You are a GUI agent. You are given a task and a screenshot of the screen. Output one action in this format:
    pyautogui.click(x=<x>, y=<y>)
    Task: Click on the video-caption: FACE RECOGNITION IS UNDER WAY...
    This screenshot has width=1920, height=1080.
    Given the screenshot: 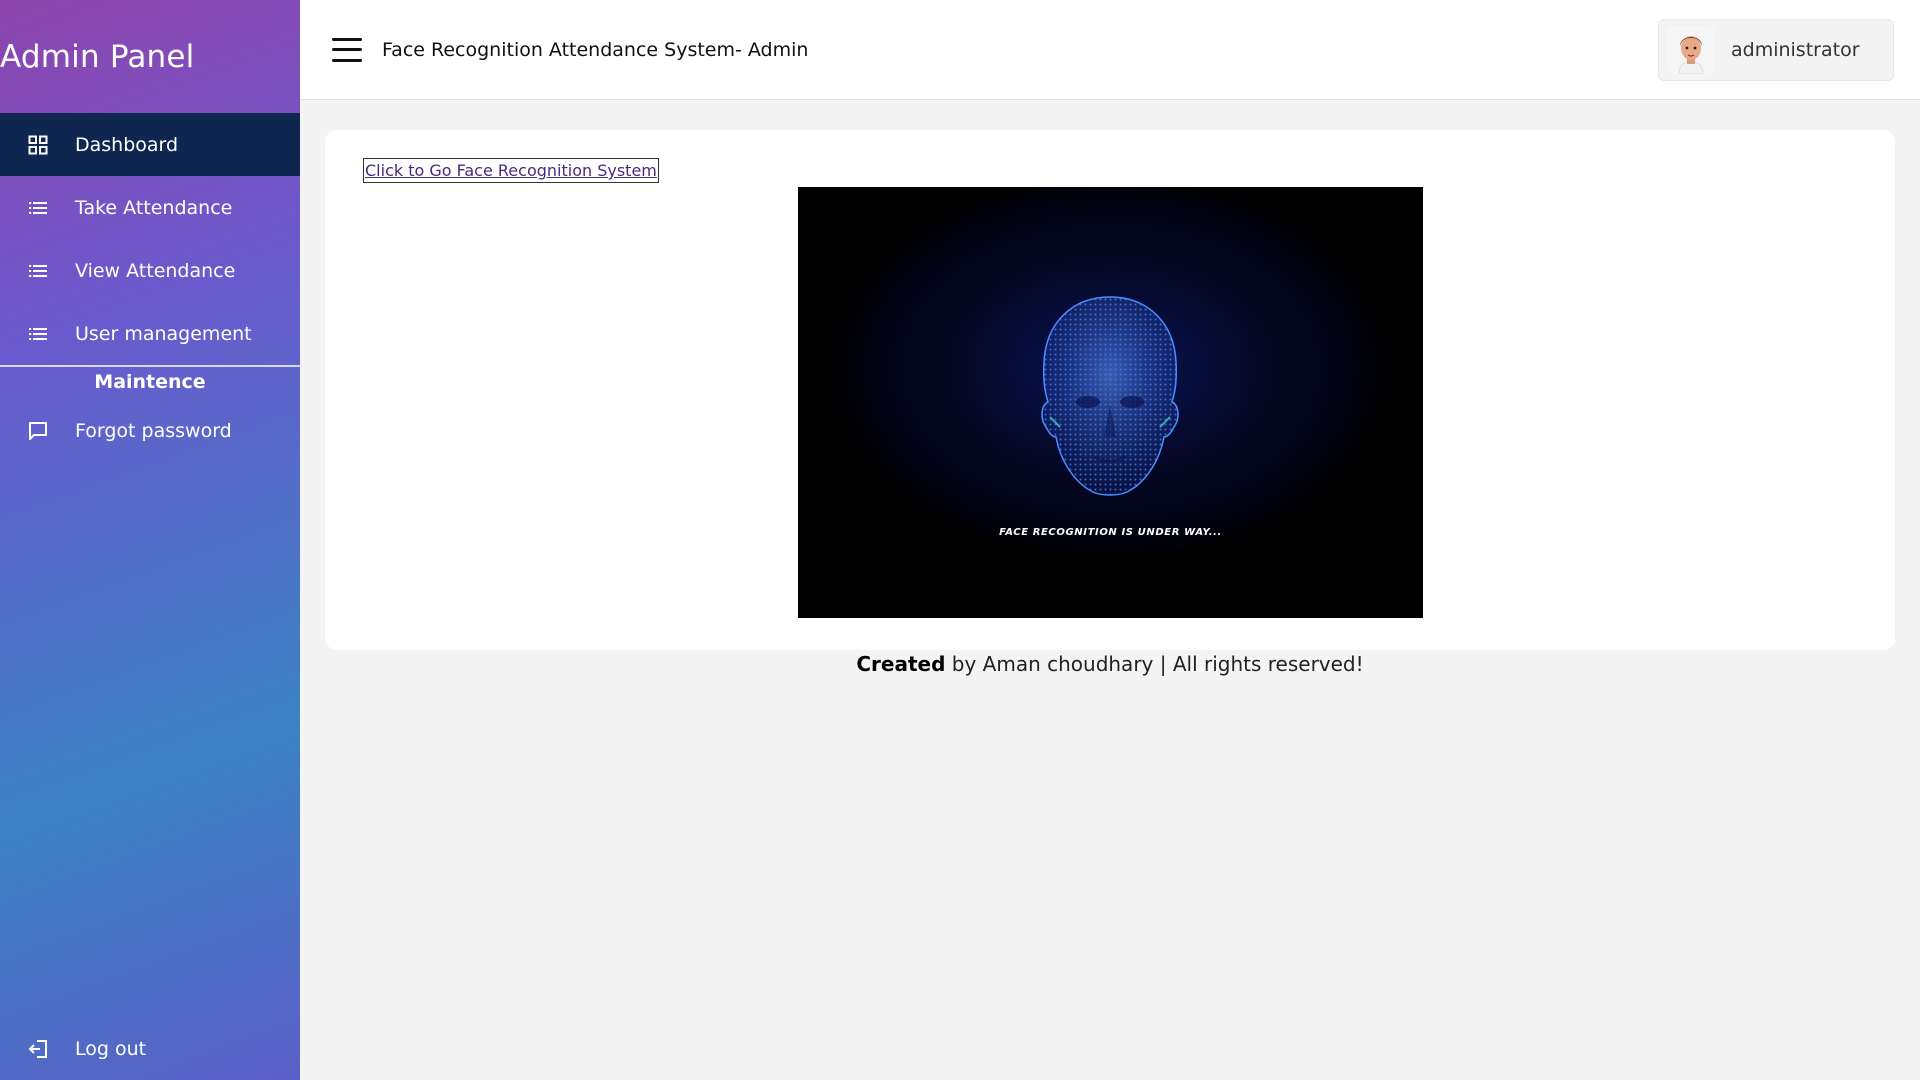 What is the action you would take?
    pyautogui.click(x=1110, y=532)
    